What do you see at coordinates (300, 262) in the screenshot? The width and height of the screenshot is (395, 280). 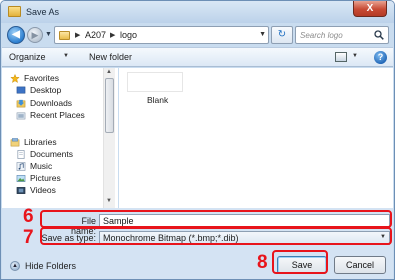 I see `save-button-highlight` at bounding box center [300, 262].